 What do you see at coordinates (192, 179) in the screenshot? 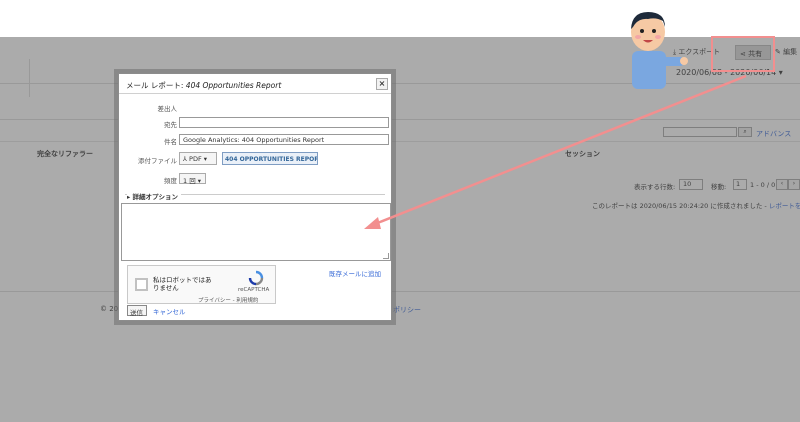
I see `frequency-select: 1 回 ▾` at bounding box center [192, 179].